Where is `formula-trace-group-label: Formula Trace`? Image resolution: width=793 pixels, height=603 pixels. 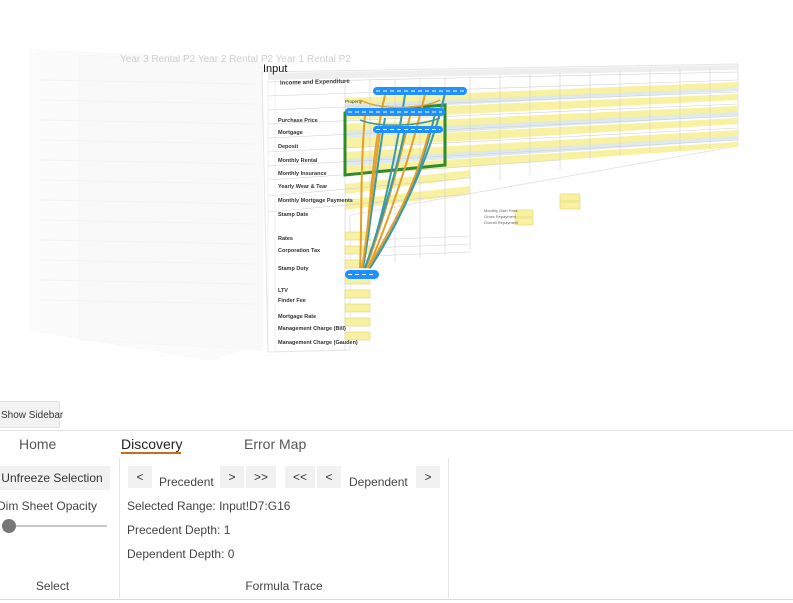
formula-trace-group-label: Formula Trace is located at coordinates (284, 586).